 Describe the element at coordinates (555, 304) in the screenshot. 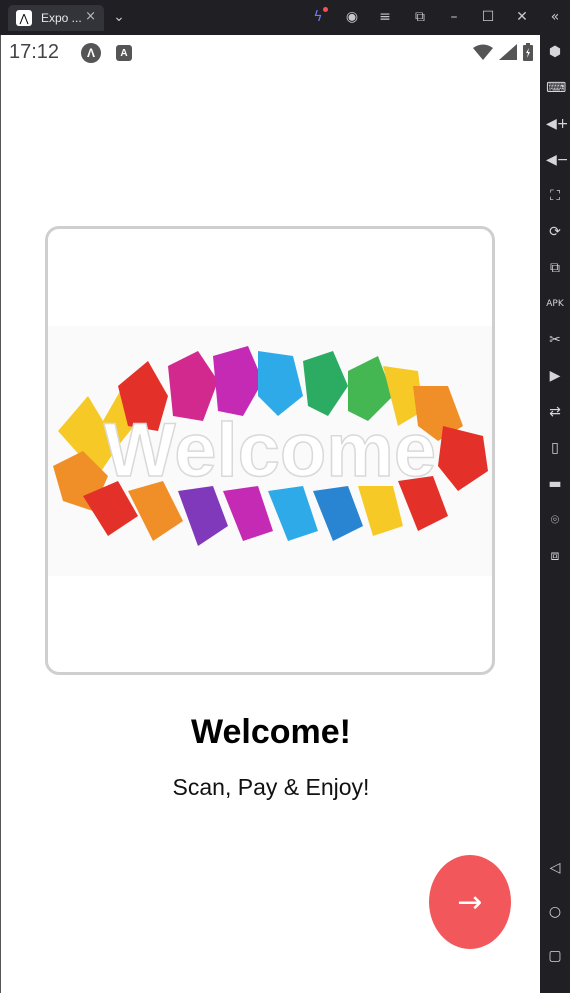

I see `apk-install-icon: APK` at that location.